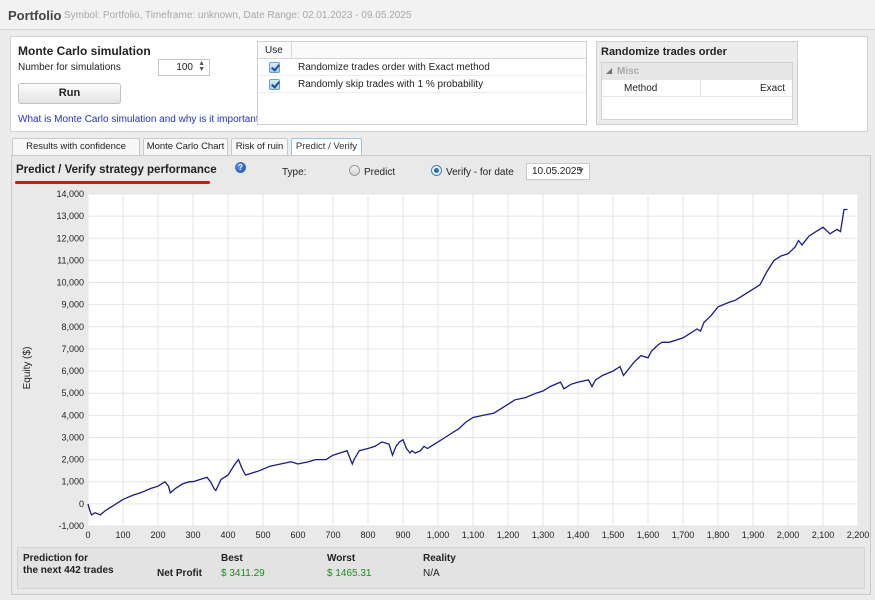 Image resolution: width=875 pixels, height=600 pixels. I want to click on tab-risk-of-ruin: Risk of ruin, so click(259, 146).